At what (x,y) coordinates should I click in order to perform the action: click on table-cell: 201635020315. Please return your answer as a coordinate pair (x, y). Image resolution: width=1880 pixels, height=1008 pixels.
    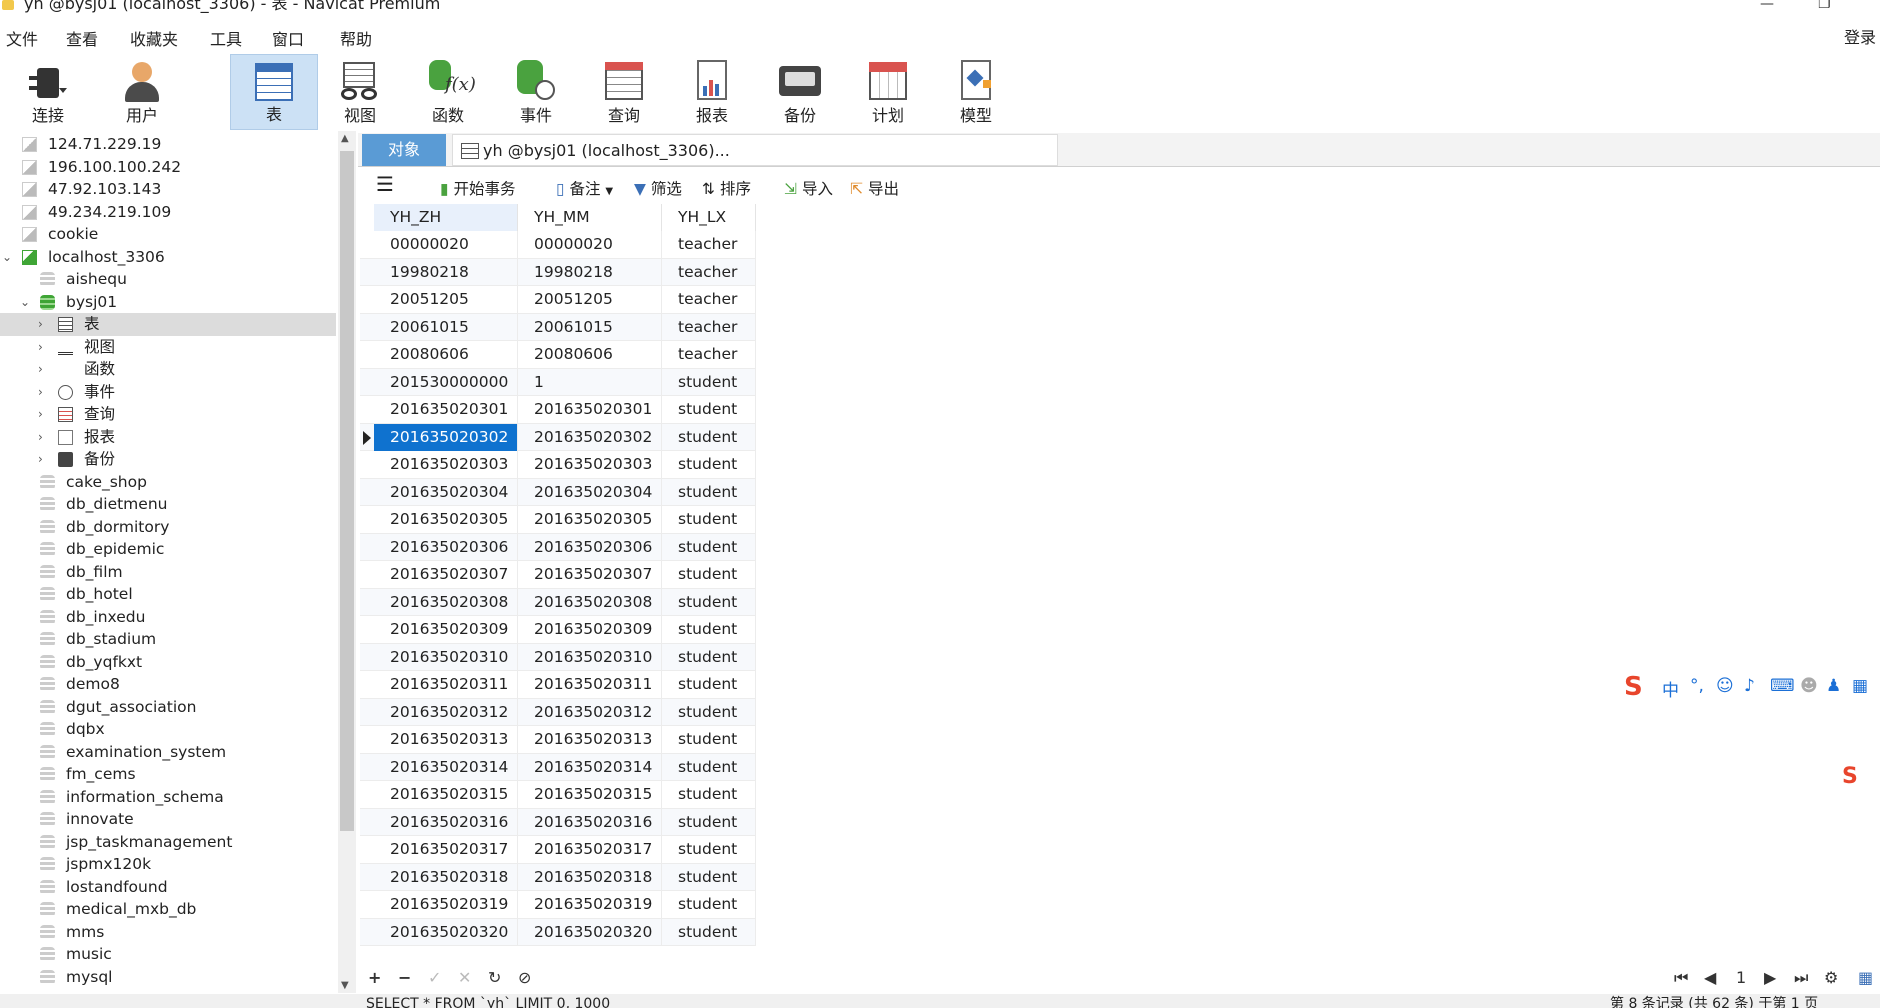
    Looking at the image, I should click on (590, 795).